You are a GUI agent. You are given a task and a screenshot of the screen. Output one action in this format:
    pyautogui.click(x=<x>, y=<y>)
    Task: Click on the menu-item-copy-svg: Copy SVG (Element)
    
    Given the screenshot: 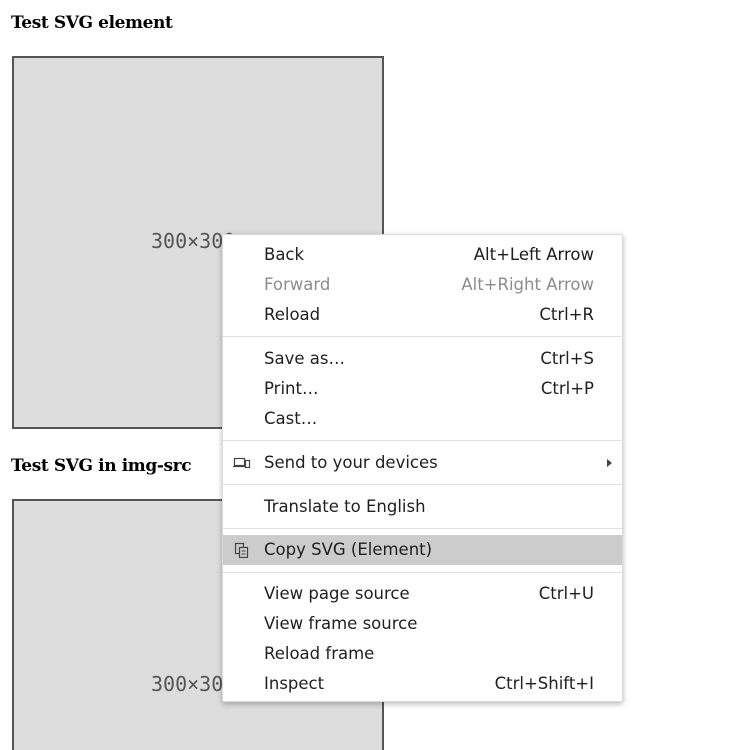 What is the action you would take?
    pyautogui.click(x=422, y=550)
    